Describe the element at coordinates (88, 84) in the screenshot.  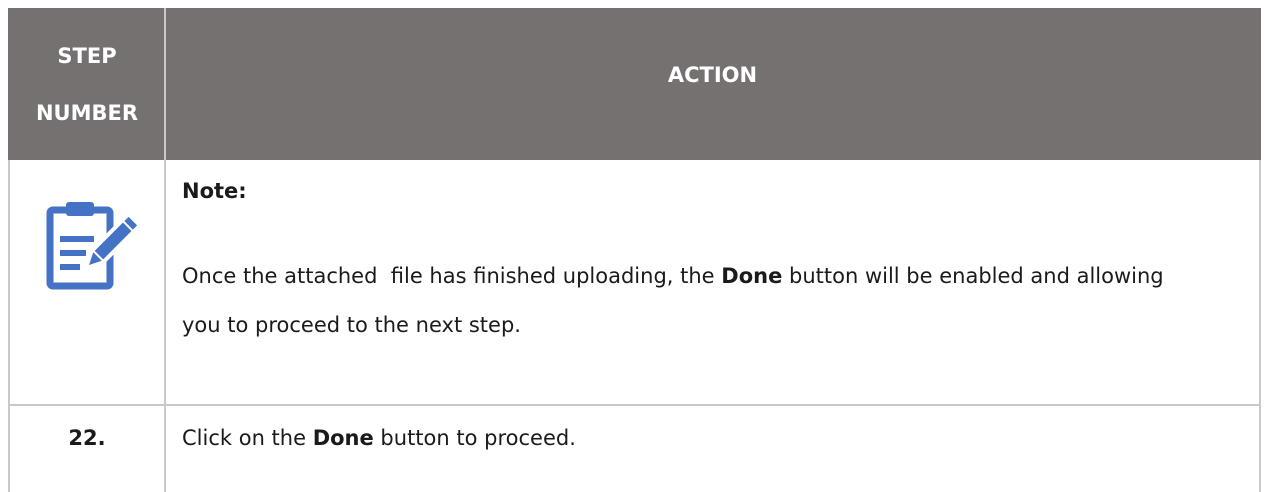
I see `step-number-header: STEP NUMBER` at that location.